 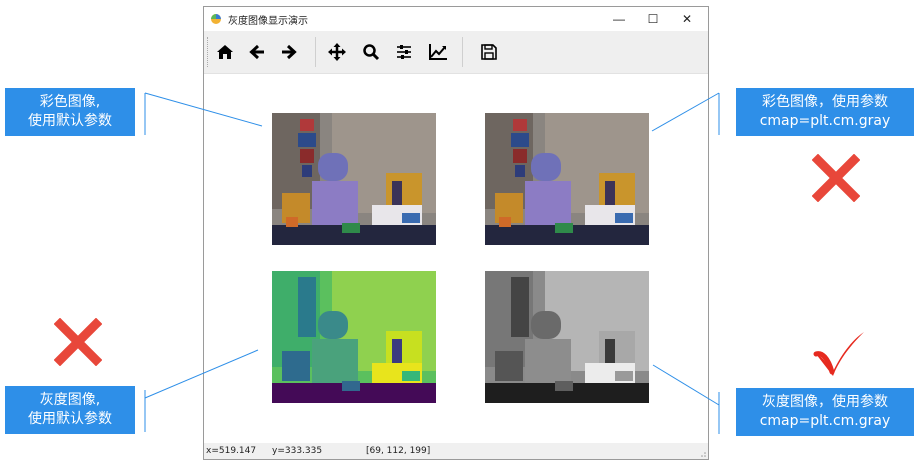 I want to click on check-icon, so click(x=838, y=354).